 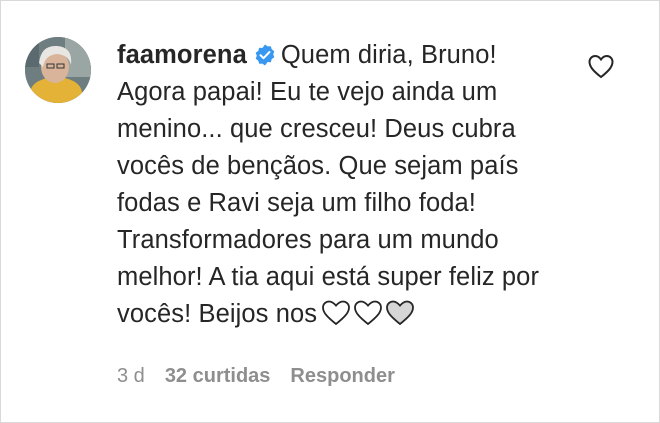 I want to click on avatar-image, so click(x=58, y=70).